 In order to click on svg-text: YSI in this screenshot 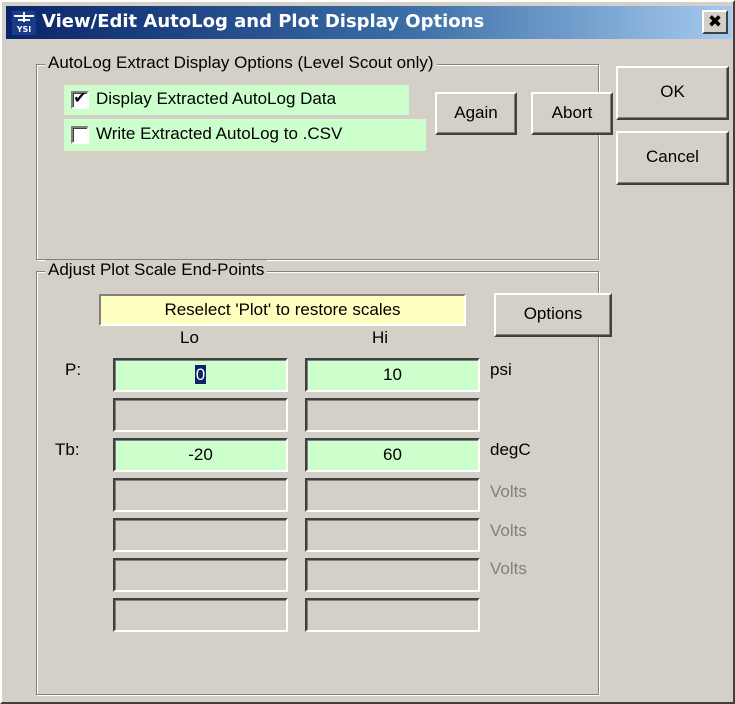, I will do `click(24, 29)`.